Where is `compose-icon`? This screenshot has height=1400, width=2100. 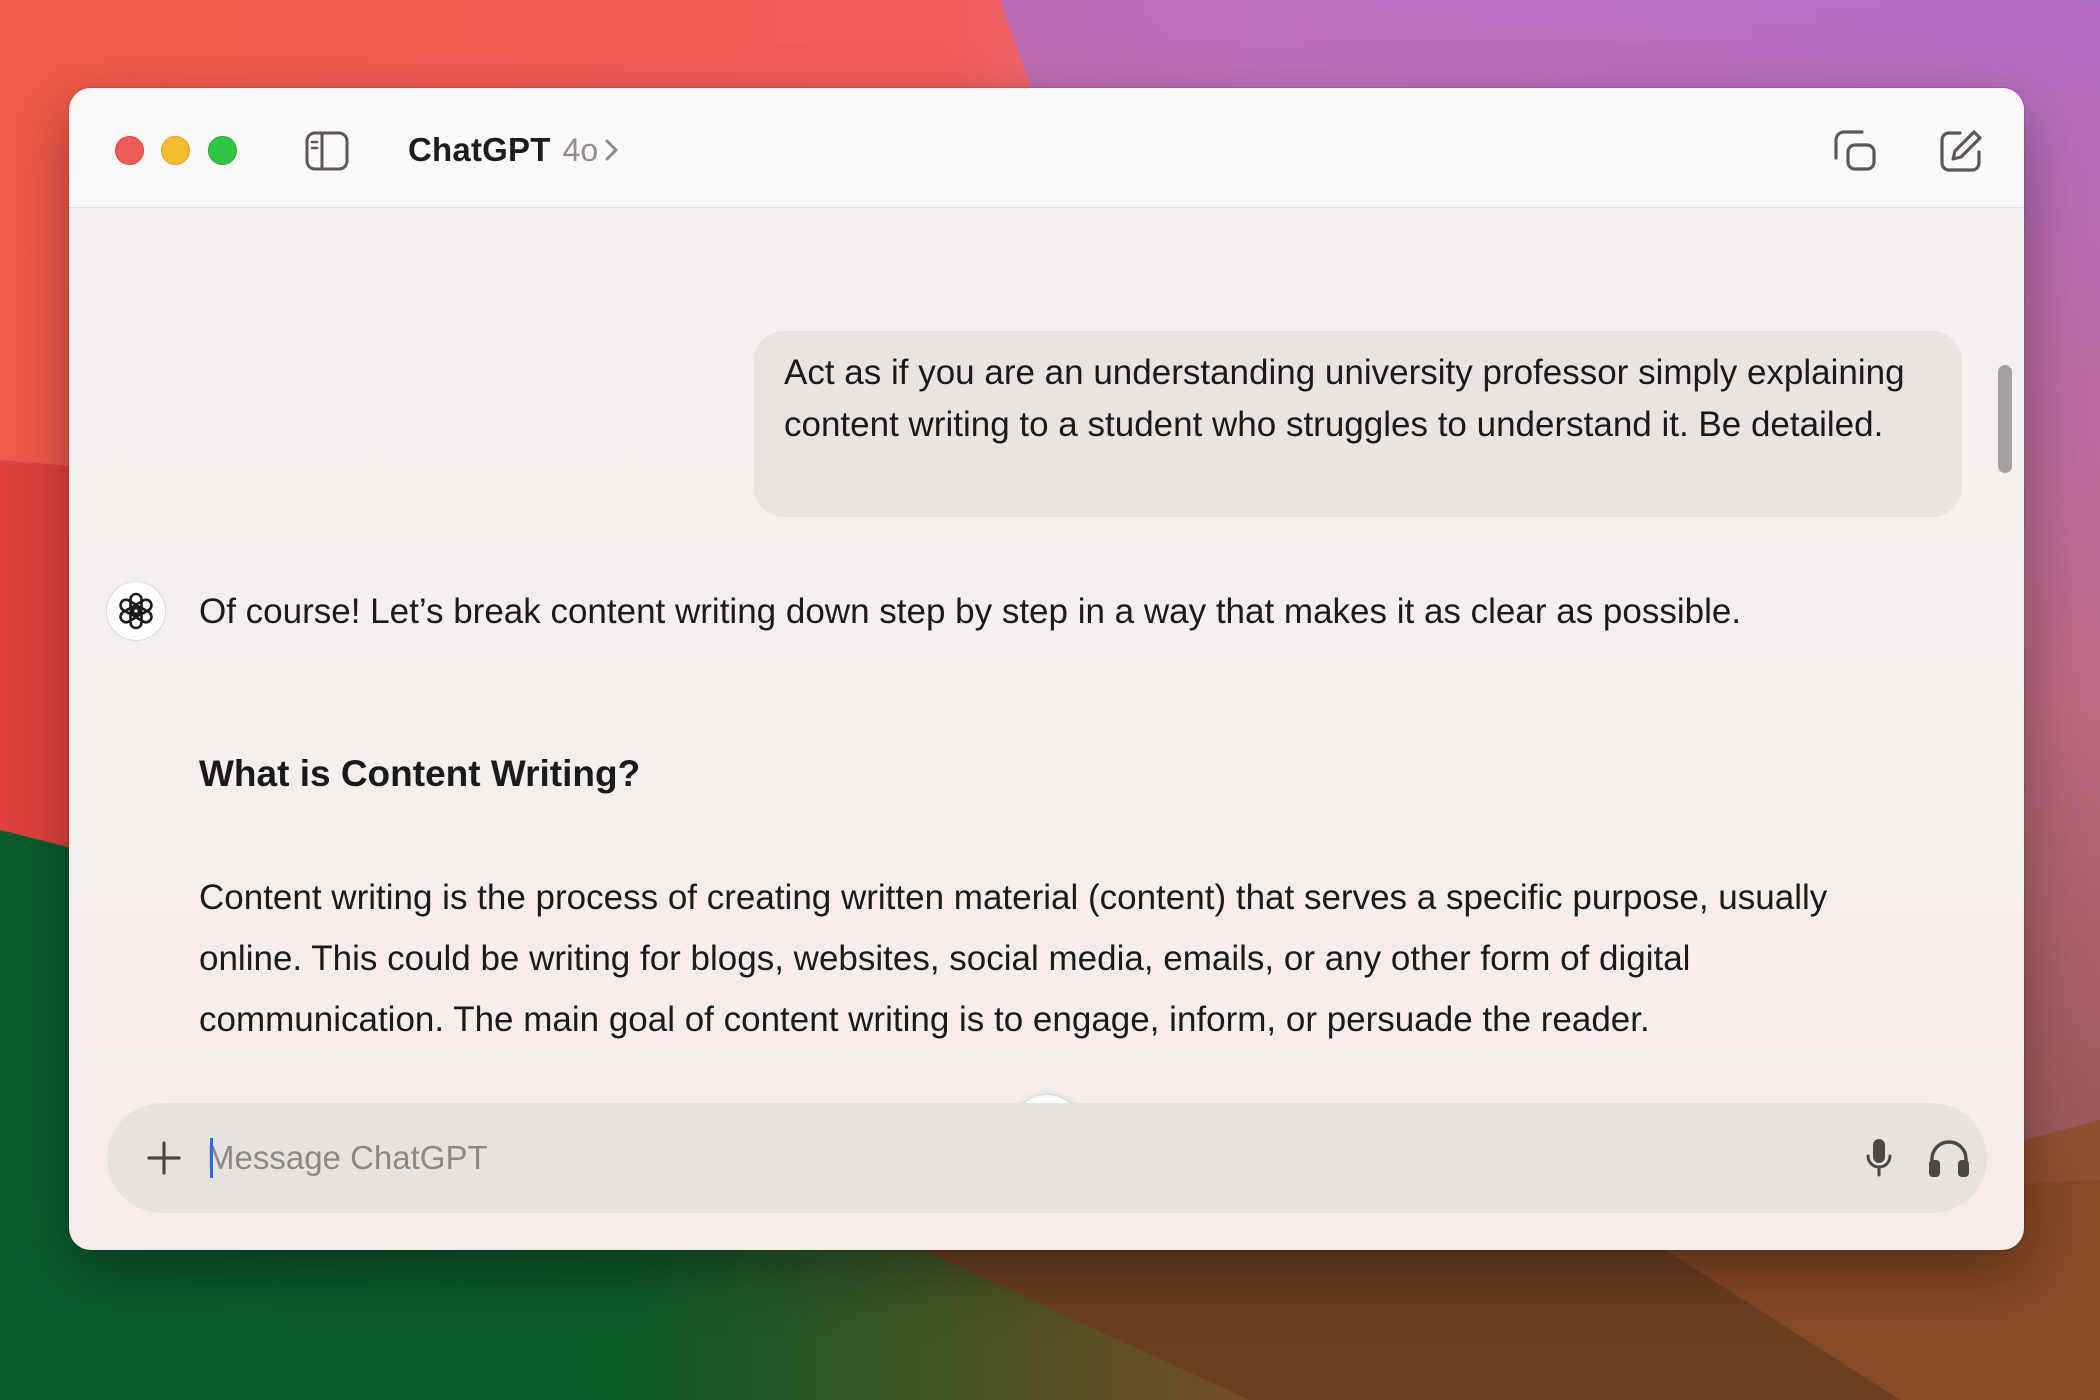
compose-icon is located at coordinates (1961, 151).